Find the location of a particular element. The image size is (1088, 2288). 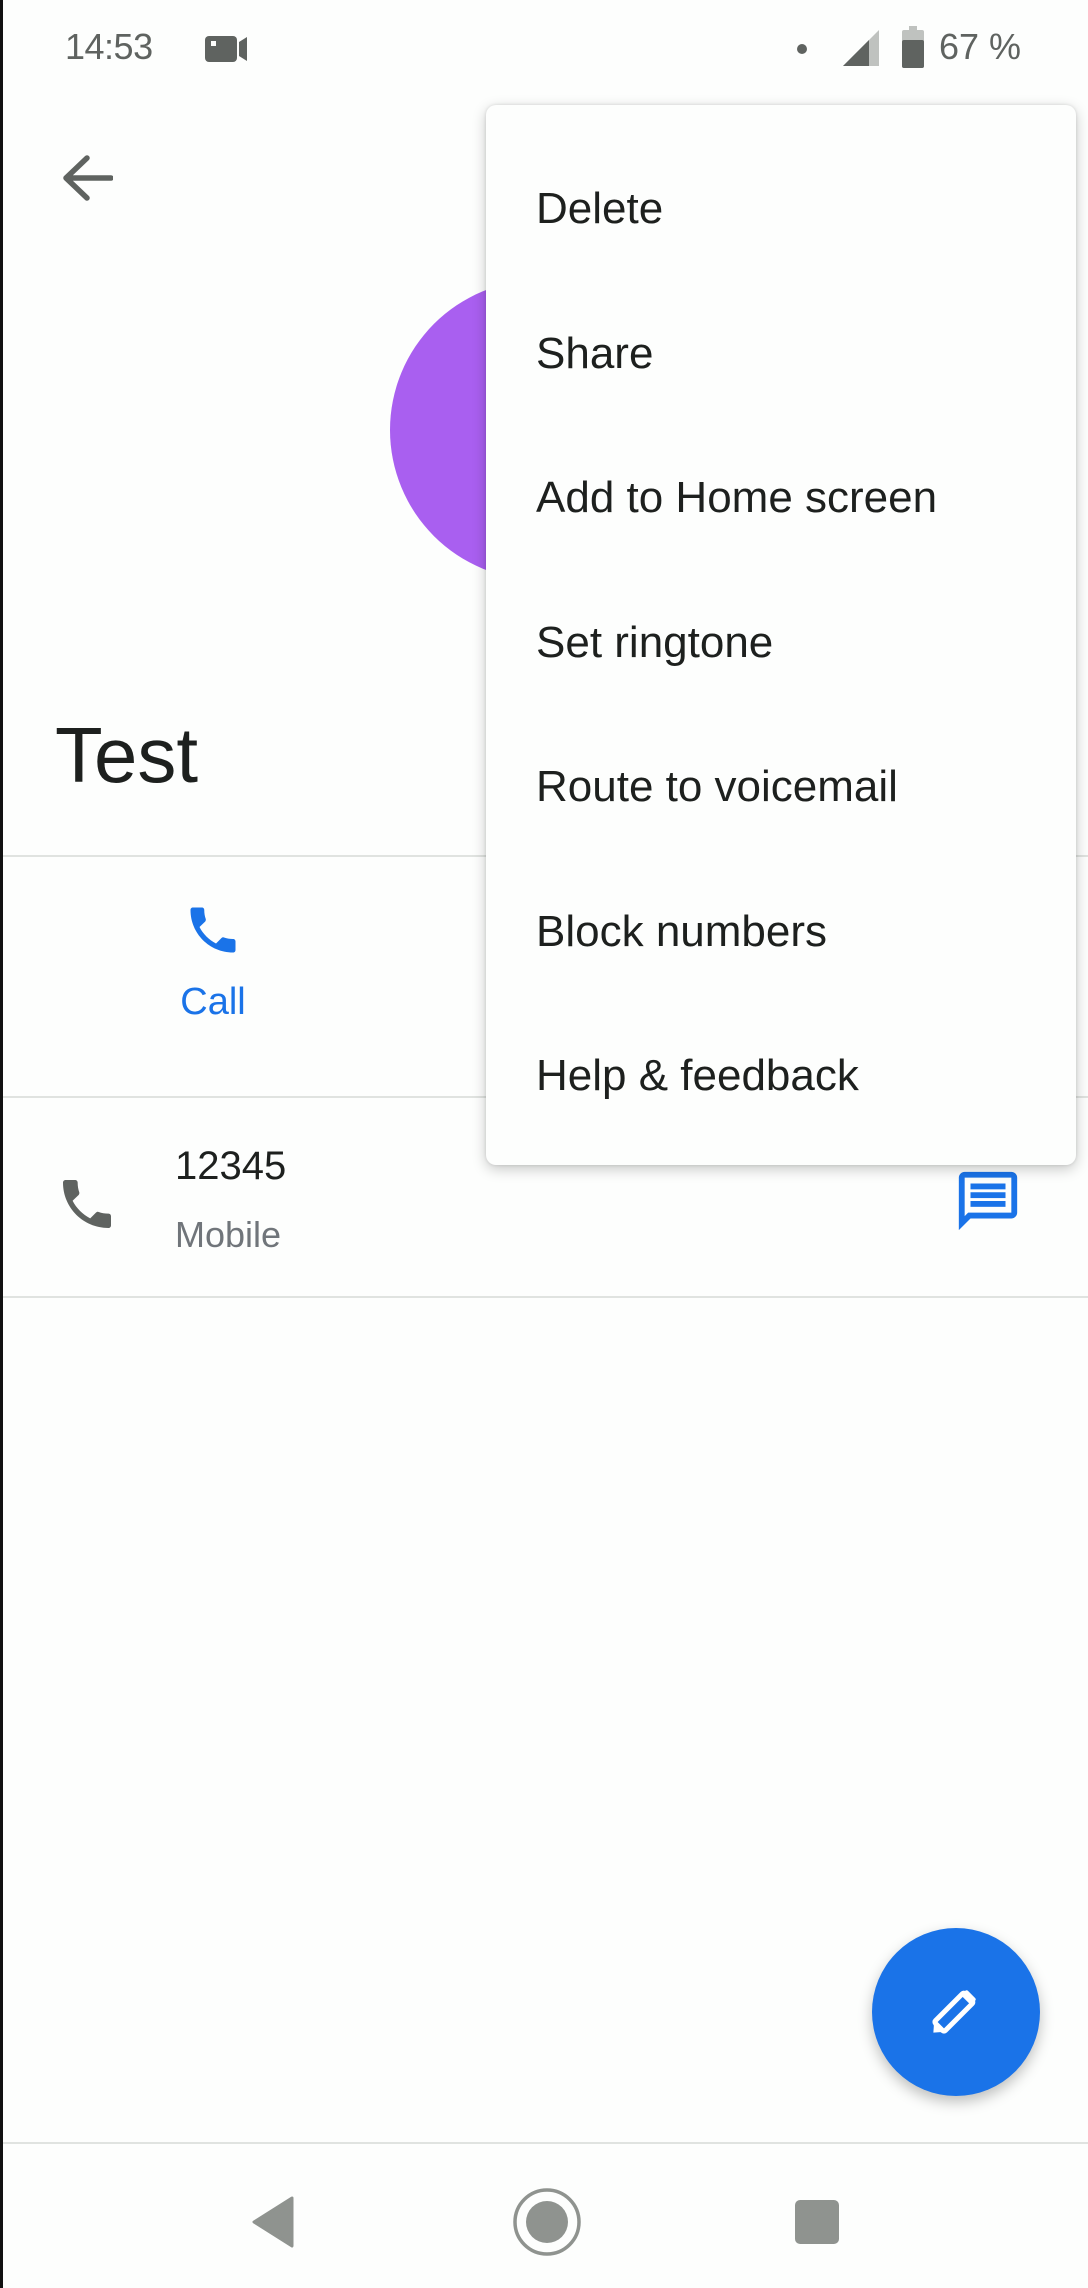

nav-recents-button is located at coordinates (817, 2224).